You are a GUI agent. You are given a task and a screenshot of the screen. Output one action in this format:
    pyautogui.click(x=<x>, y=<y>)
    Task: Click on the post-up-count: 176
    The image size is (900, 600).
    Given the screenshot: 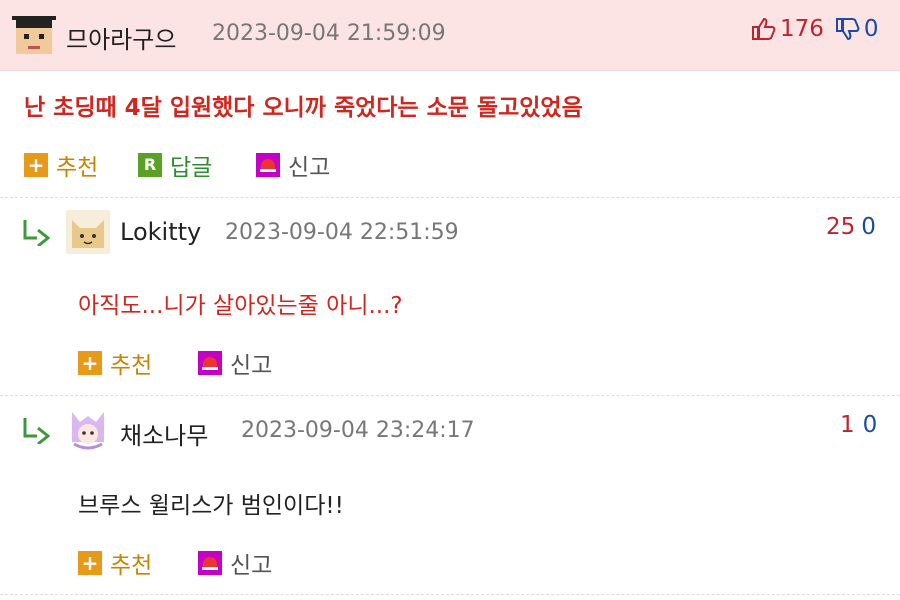 What is the action you would take?
    pyautogui.click(x=802, y=29)
    